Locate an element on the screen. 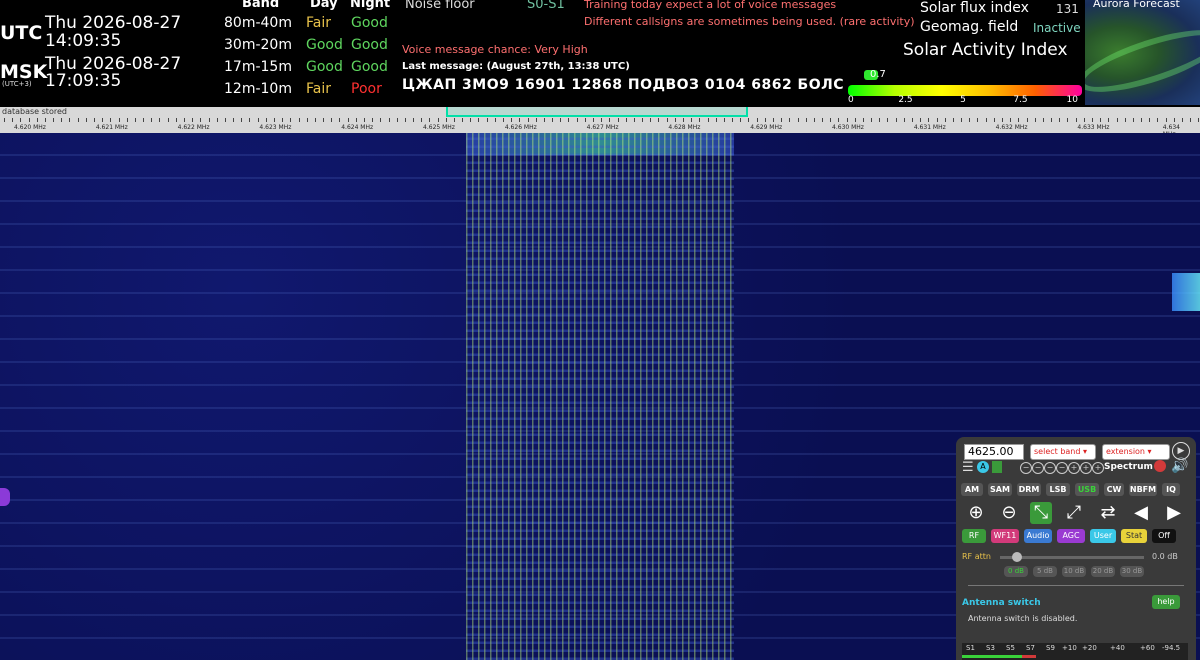  zoom-in-icon: ⊕ is located at coordinates (976, 513).